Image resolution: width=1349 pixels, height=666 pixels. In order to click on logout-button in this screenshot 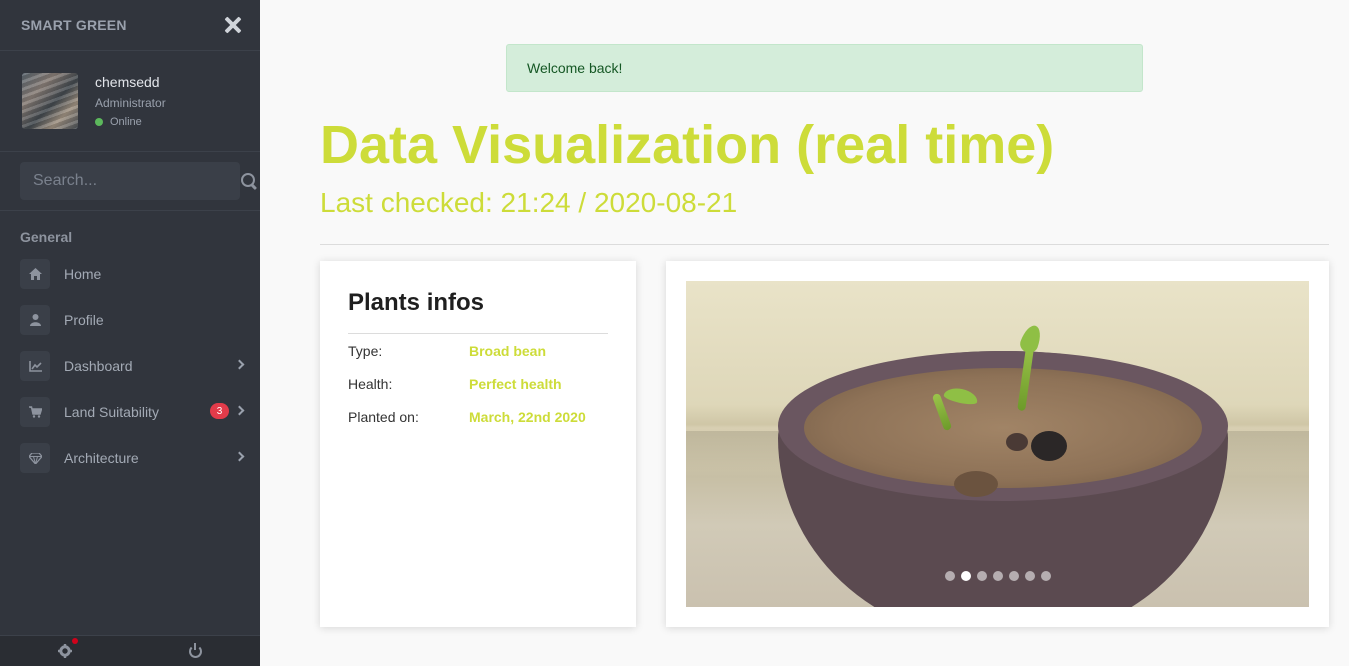, I will do `click(195, 651)`.